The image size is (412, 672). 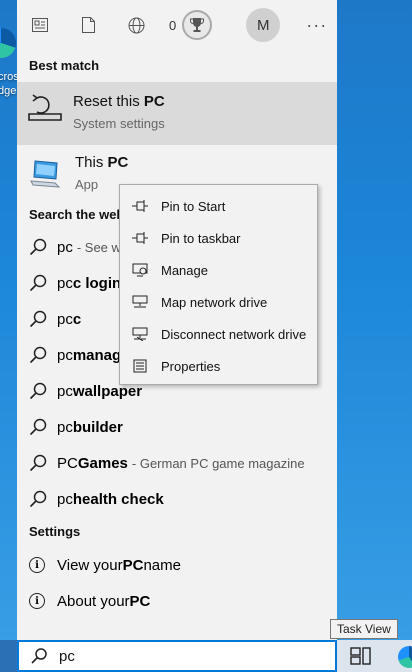 What do you see at coordinates (234, 334) in the screenshot?
I see `context-menu-label: Disconnect network drive` at bounding box center [234, 334].